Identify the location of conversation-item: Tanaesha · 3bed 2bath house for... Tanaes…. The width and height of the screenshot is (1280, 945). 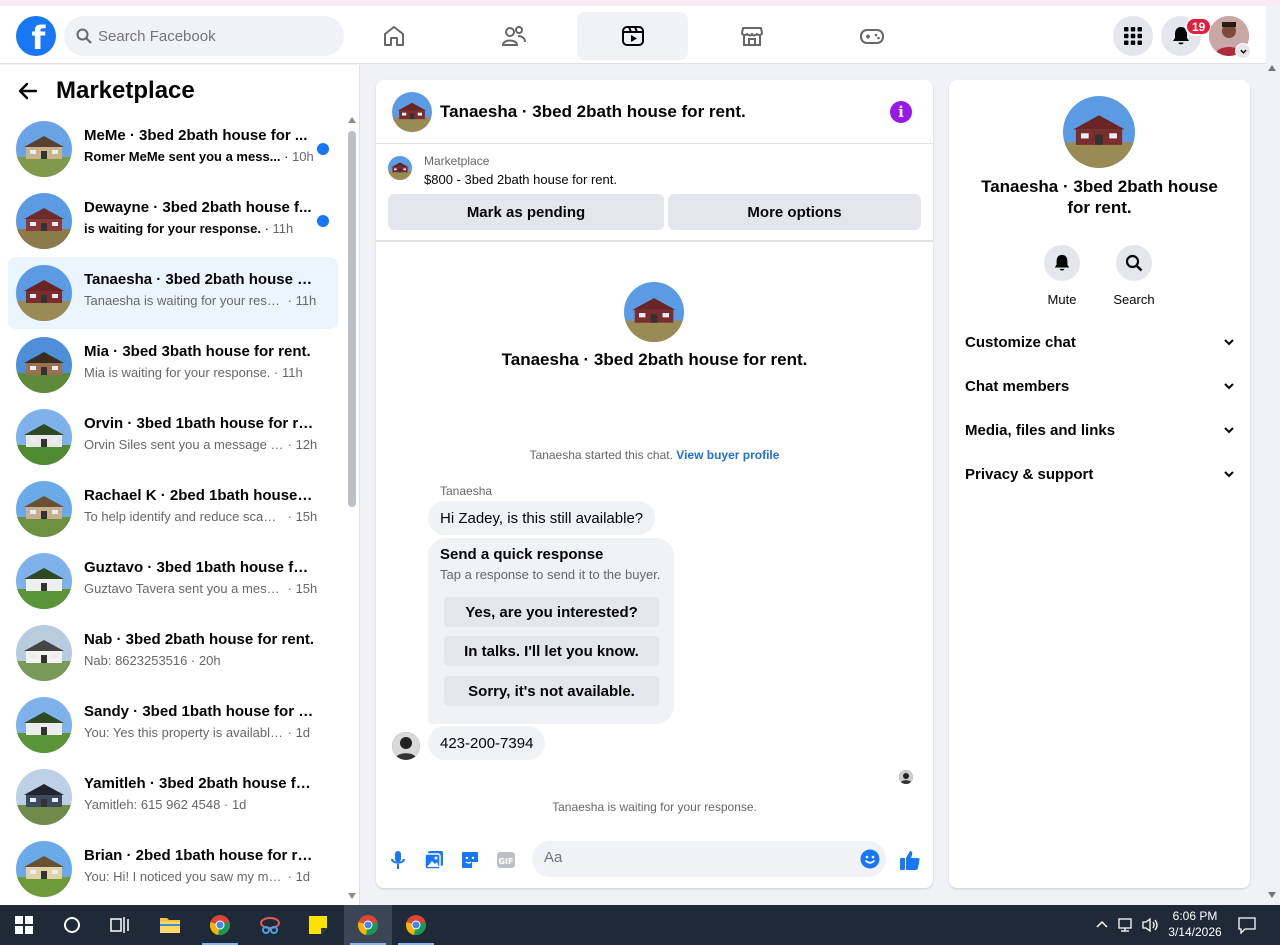
(173, 293).